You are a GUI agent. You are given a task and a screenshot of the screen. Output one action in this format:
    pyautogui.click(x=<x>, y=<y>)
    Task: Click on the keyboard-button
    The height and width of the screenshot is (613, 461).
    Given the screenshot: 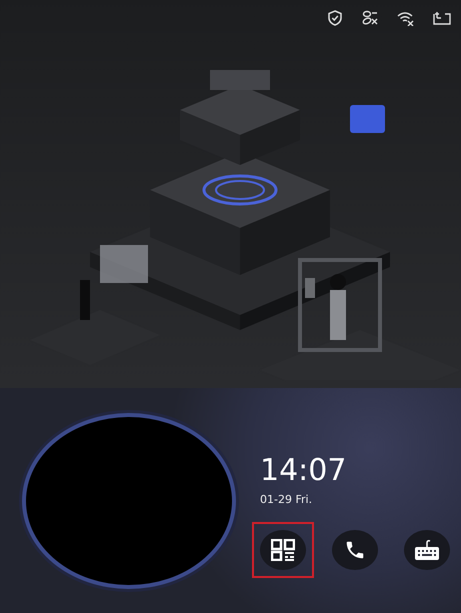 What is the action you would take?
    pyautogui.click(x=427, y=550)
    